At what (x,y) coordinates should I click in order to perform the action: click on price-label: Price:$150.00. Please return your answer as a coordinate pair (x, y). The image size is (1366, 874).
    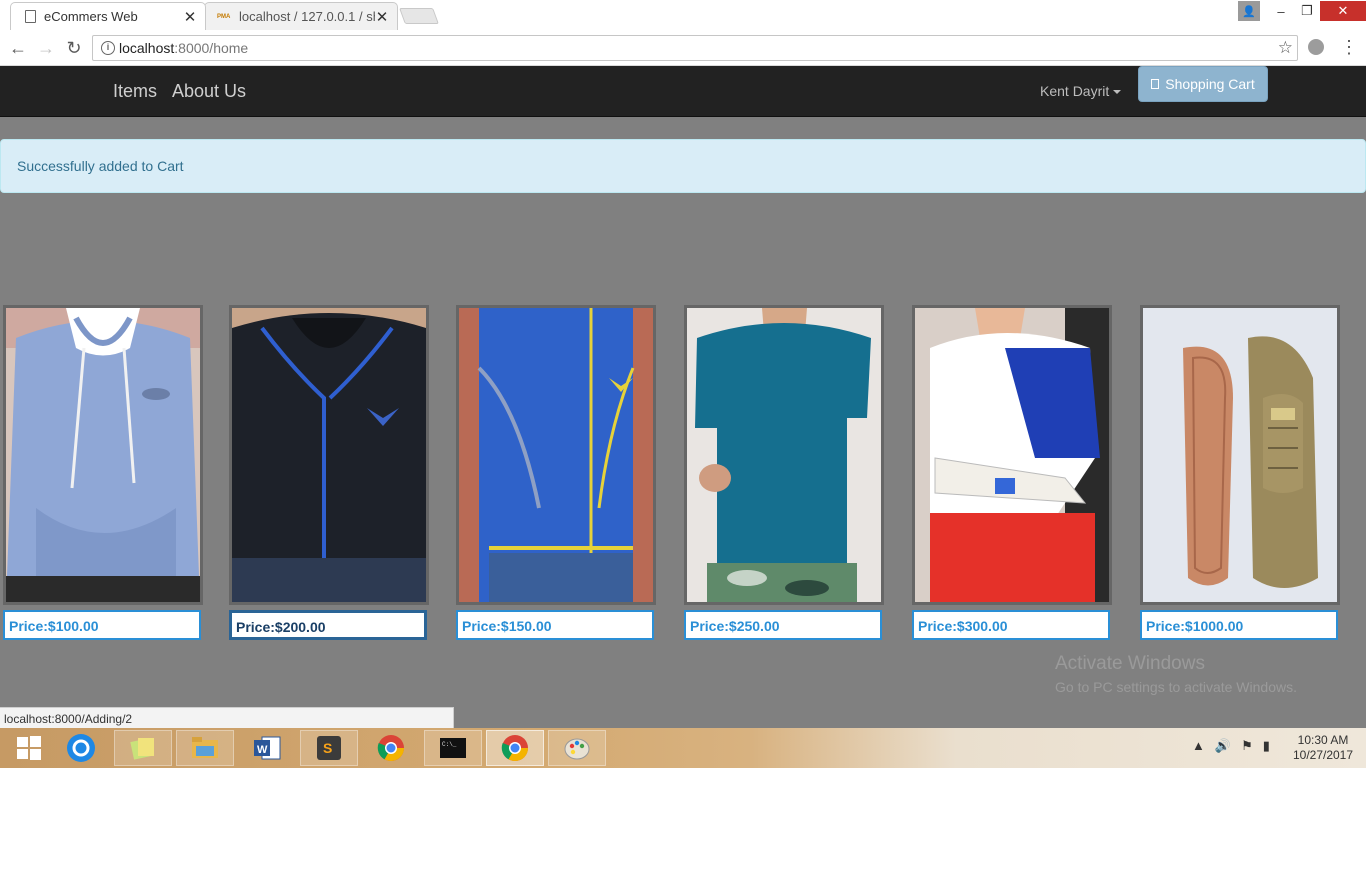
    Looking at the image, I should click on (555, 625).